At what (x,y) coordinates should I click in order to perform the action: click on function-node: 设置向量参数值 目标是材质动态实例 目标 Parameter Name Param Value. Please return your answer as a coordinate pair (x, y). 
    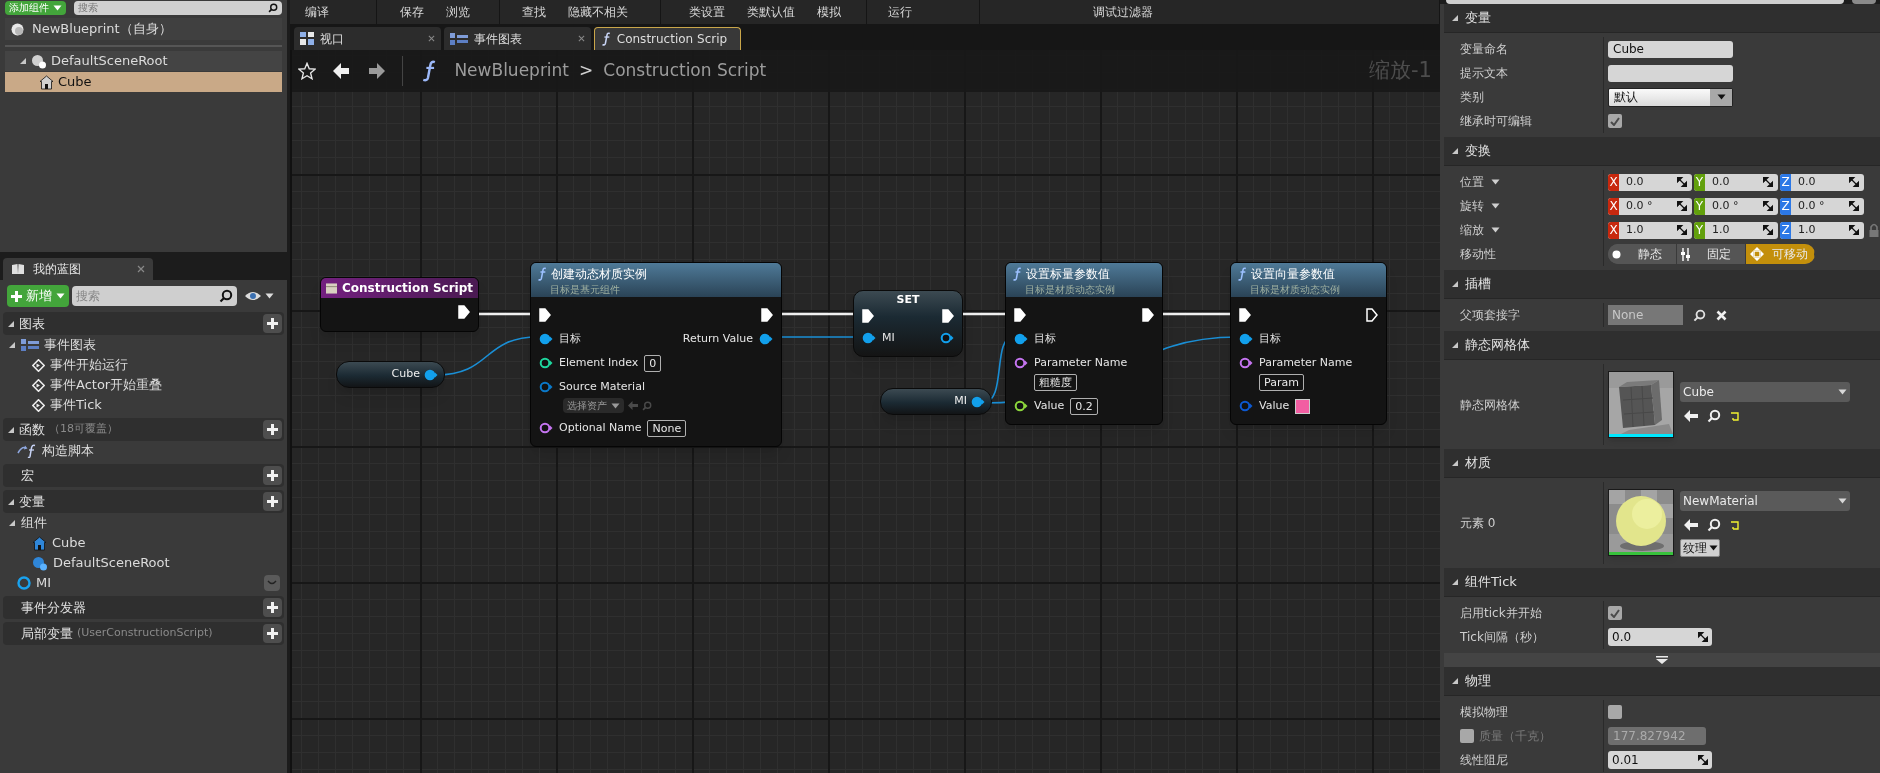
    Looking at the image, I should click on (1308, 343).